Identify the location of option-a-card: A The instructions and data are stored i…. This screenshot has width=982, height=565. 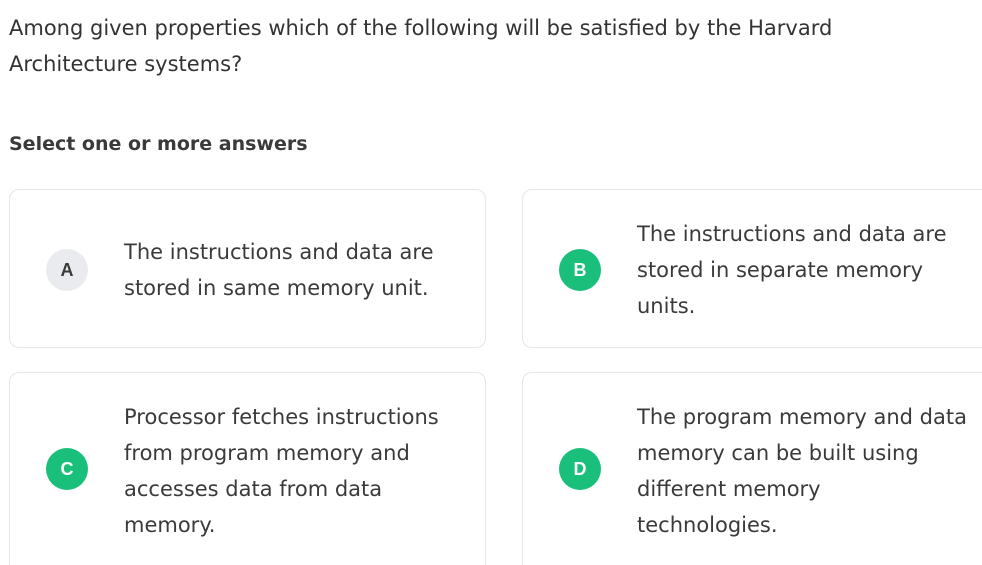
(247, 268).